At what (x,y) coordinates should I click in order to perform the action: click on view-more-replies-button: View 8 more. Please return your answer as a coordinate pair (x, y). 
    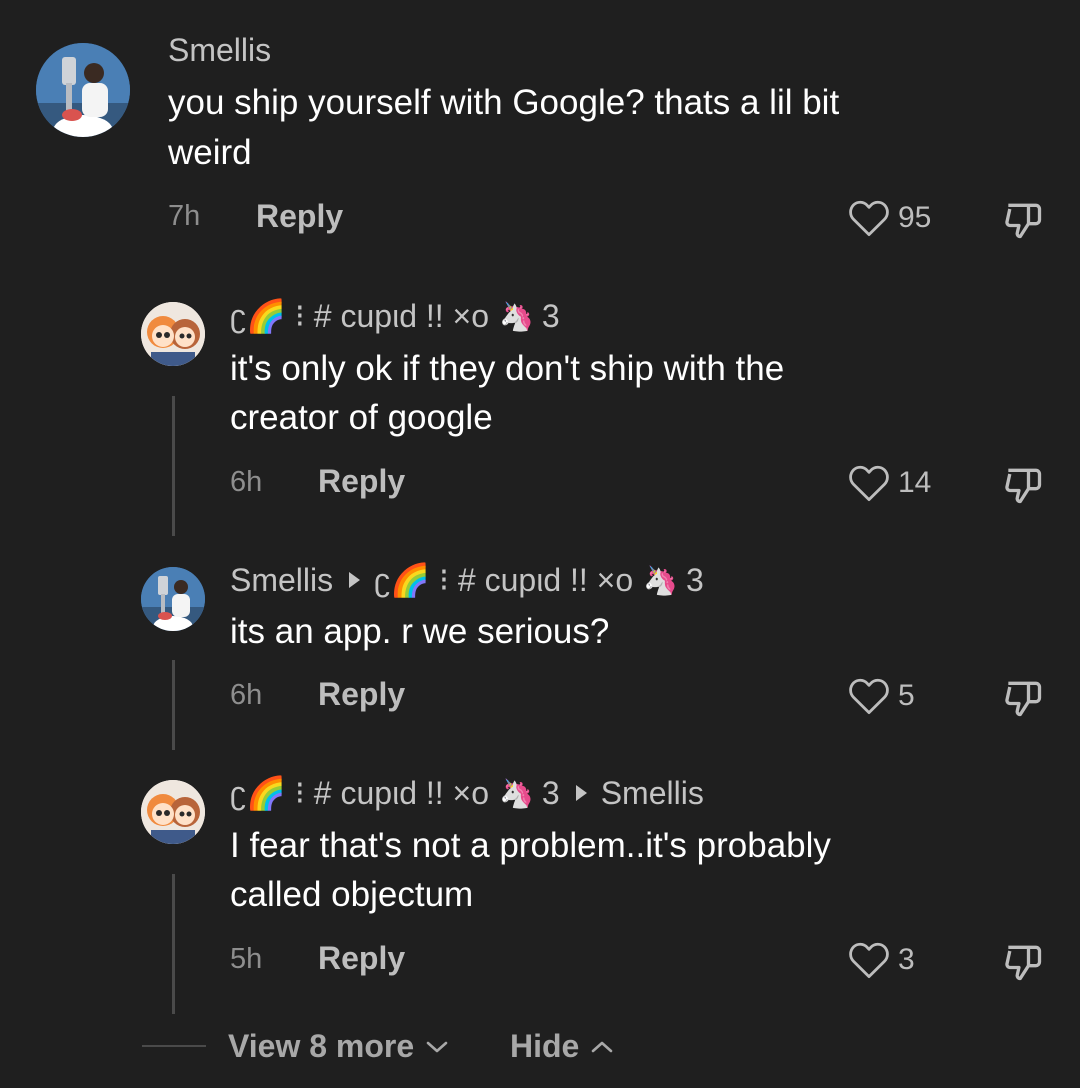
    Looking at the image, I should click on (339, 1046).